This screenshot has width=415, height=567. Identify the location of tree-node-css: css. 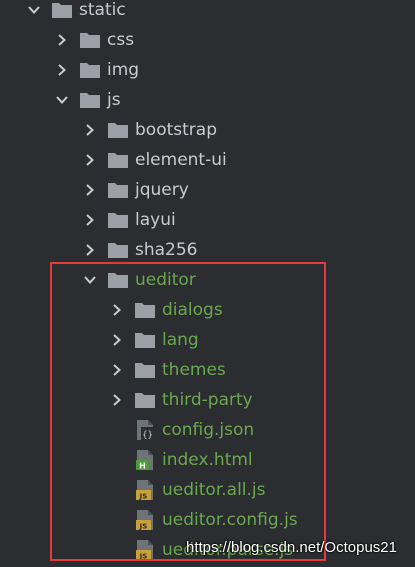
(93, 40).